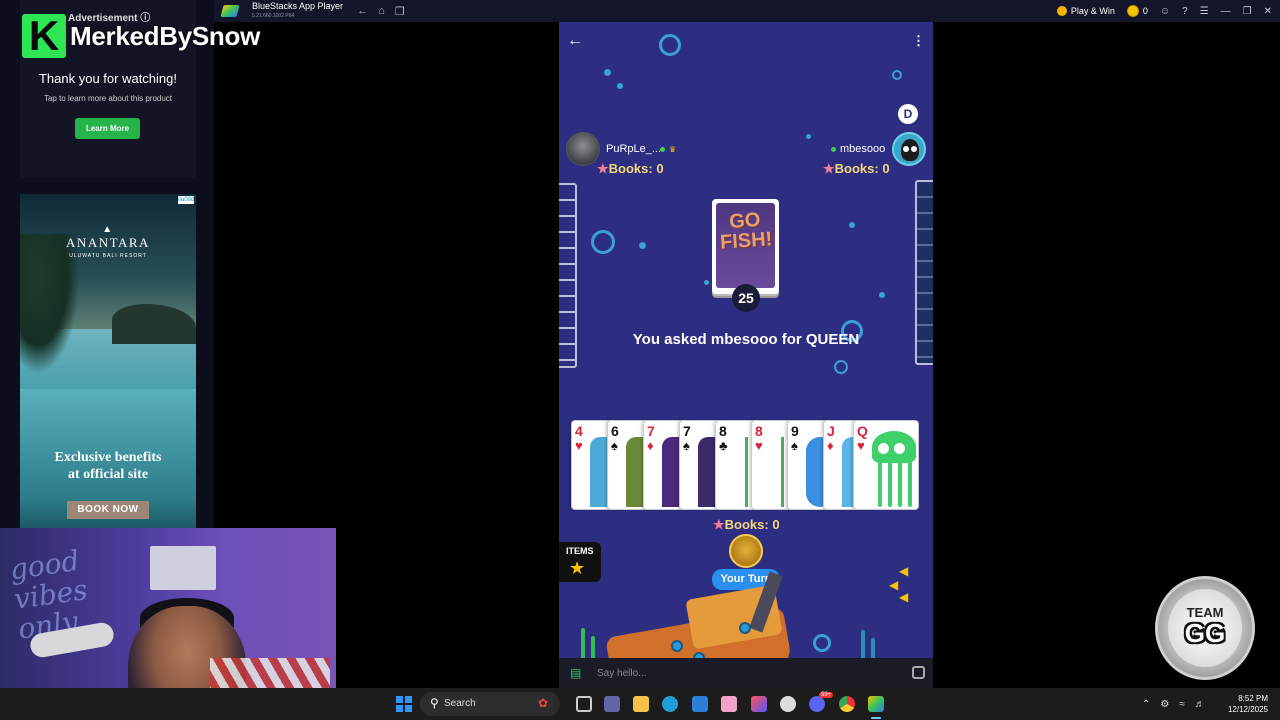  I want to click on player-hand: 4 ♥ 6 ♠ 7 ♦ 7 ♠ 8 ♣ 8 ♥ 9 ♠ J ♦ Q ♥, so click(746, 466).